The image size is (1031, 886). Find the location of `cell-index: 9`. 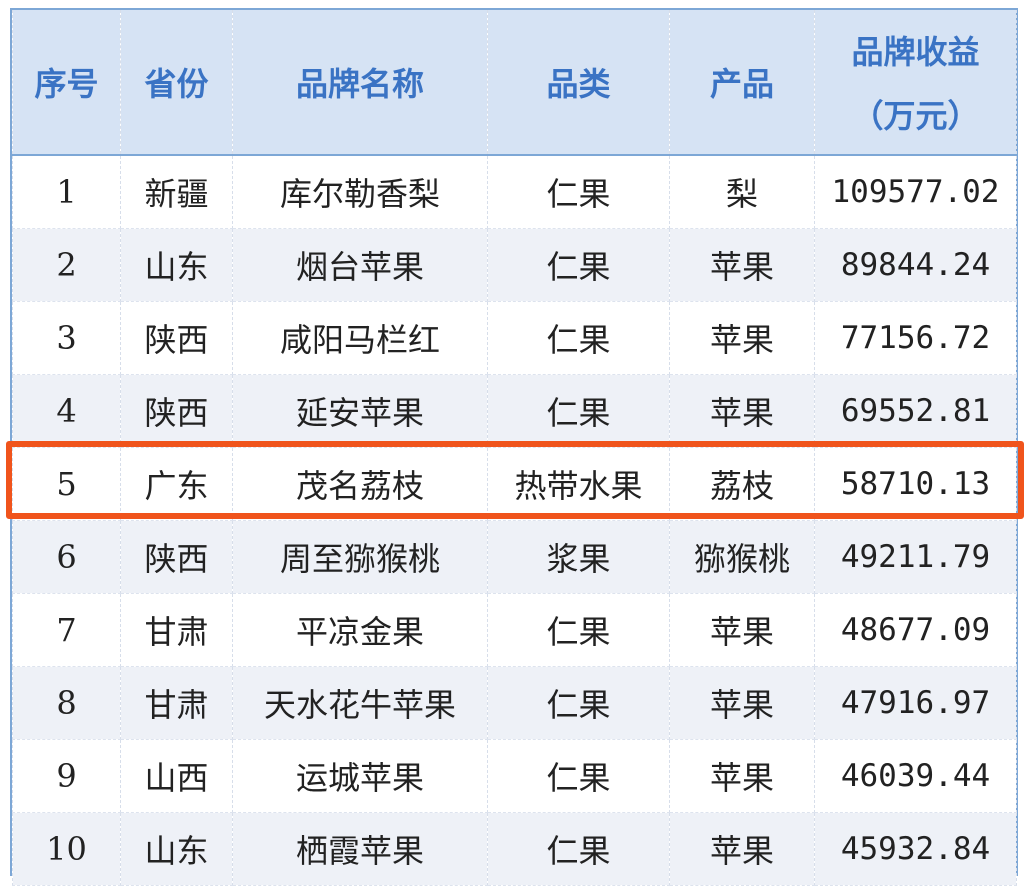

cell-index: 9 is located at coordinates (66, 776).